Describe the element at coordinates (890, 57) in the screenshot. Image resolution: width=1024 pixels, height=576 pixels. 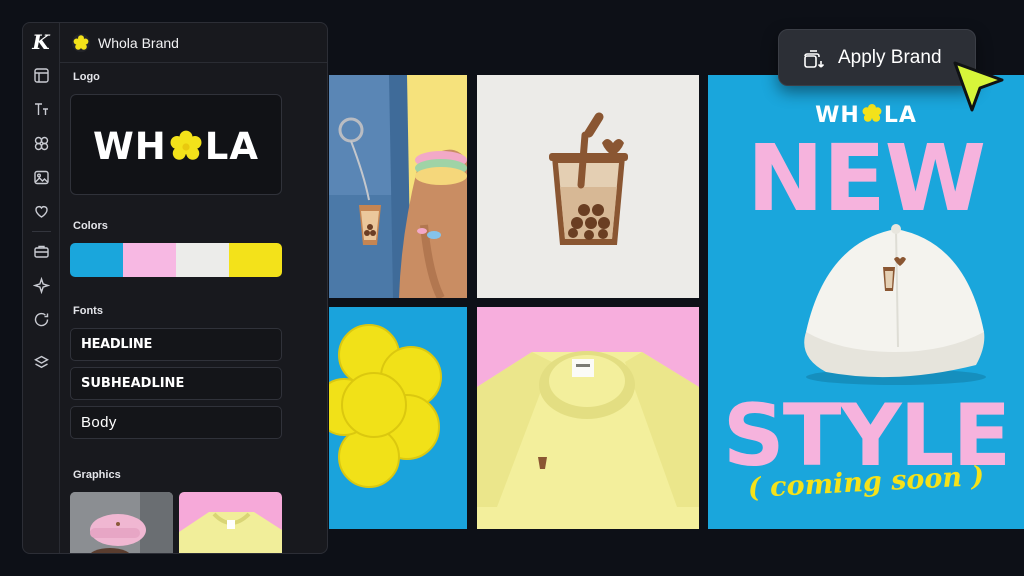
I see `apply-brand-label: Apply Brand` at that location.